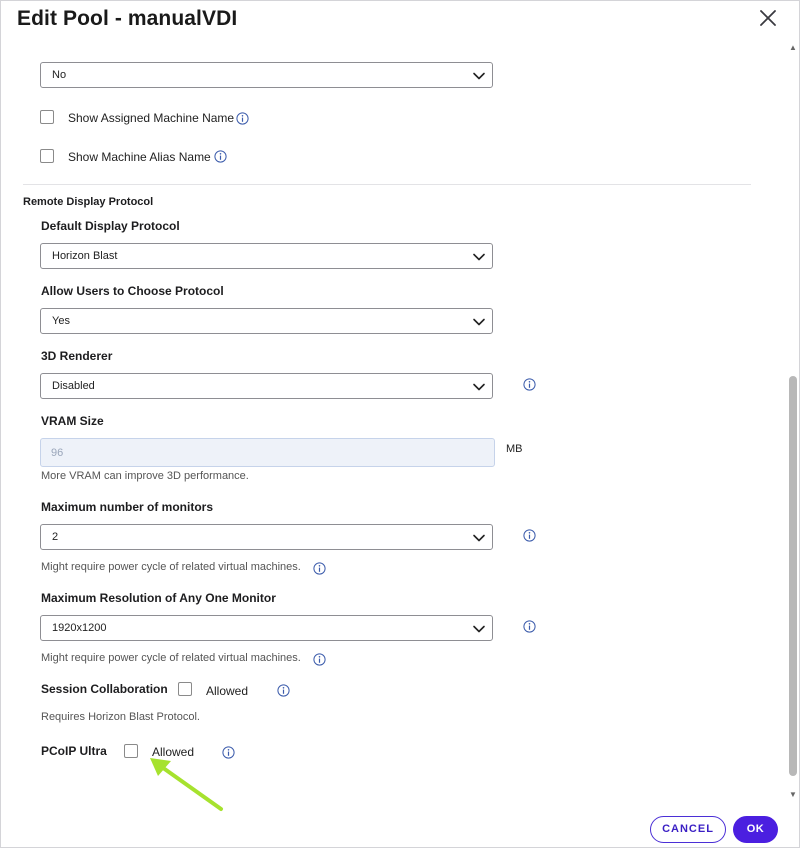 The width and height of the screenshot is (800, 848). What do you see at coordinates (85, 256) in the screenshot?
I see `default-protocol-value: Horizon Blast` at bounding box center [85, 256].